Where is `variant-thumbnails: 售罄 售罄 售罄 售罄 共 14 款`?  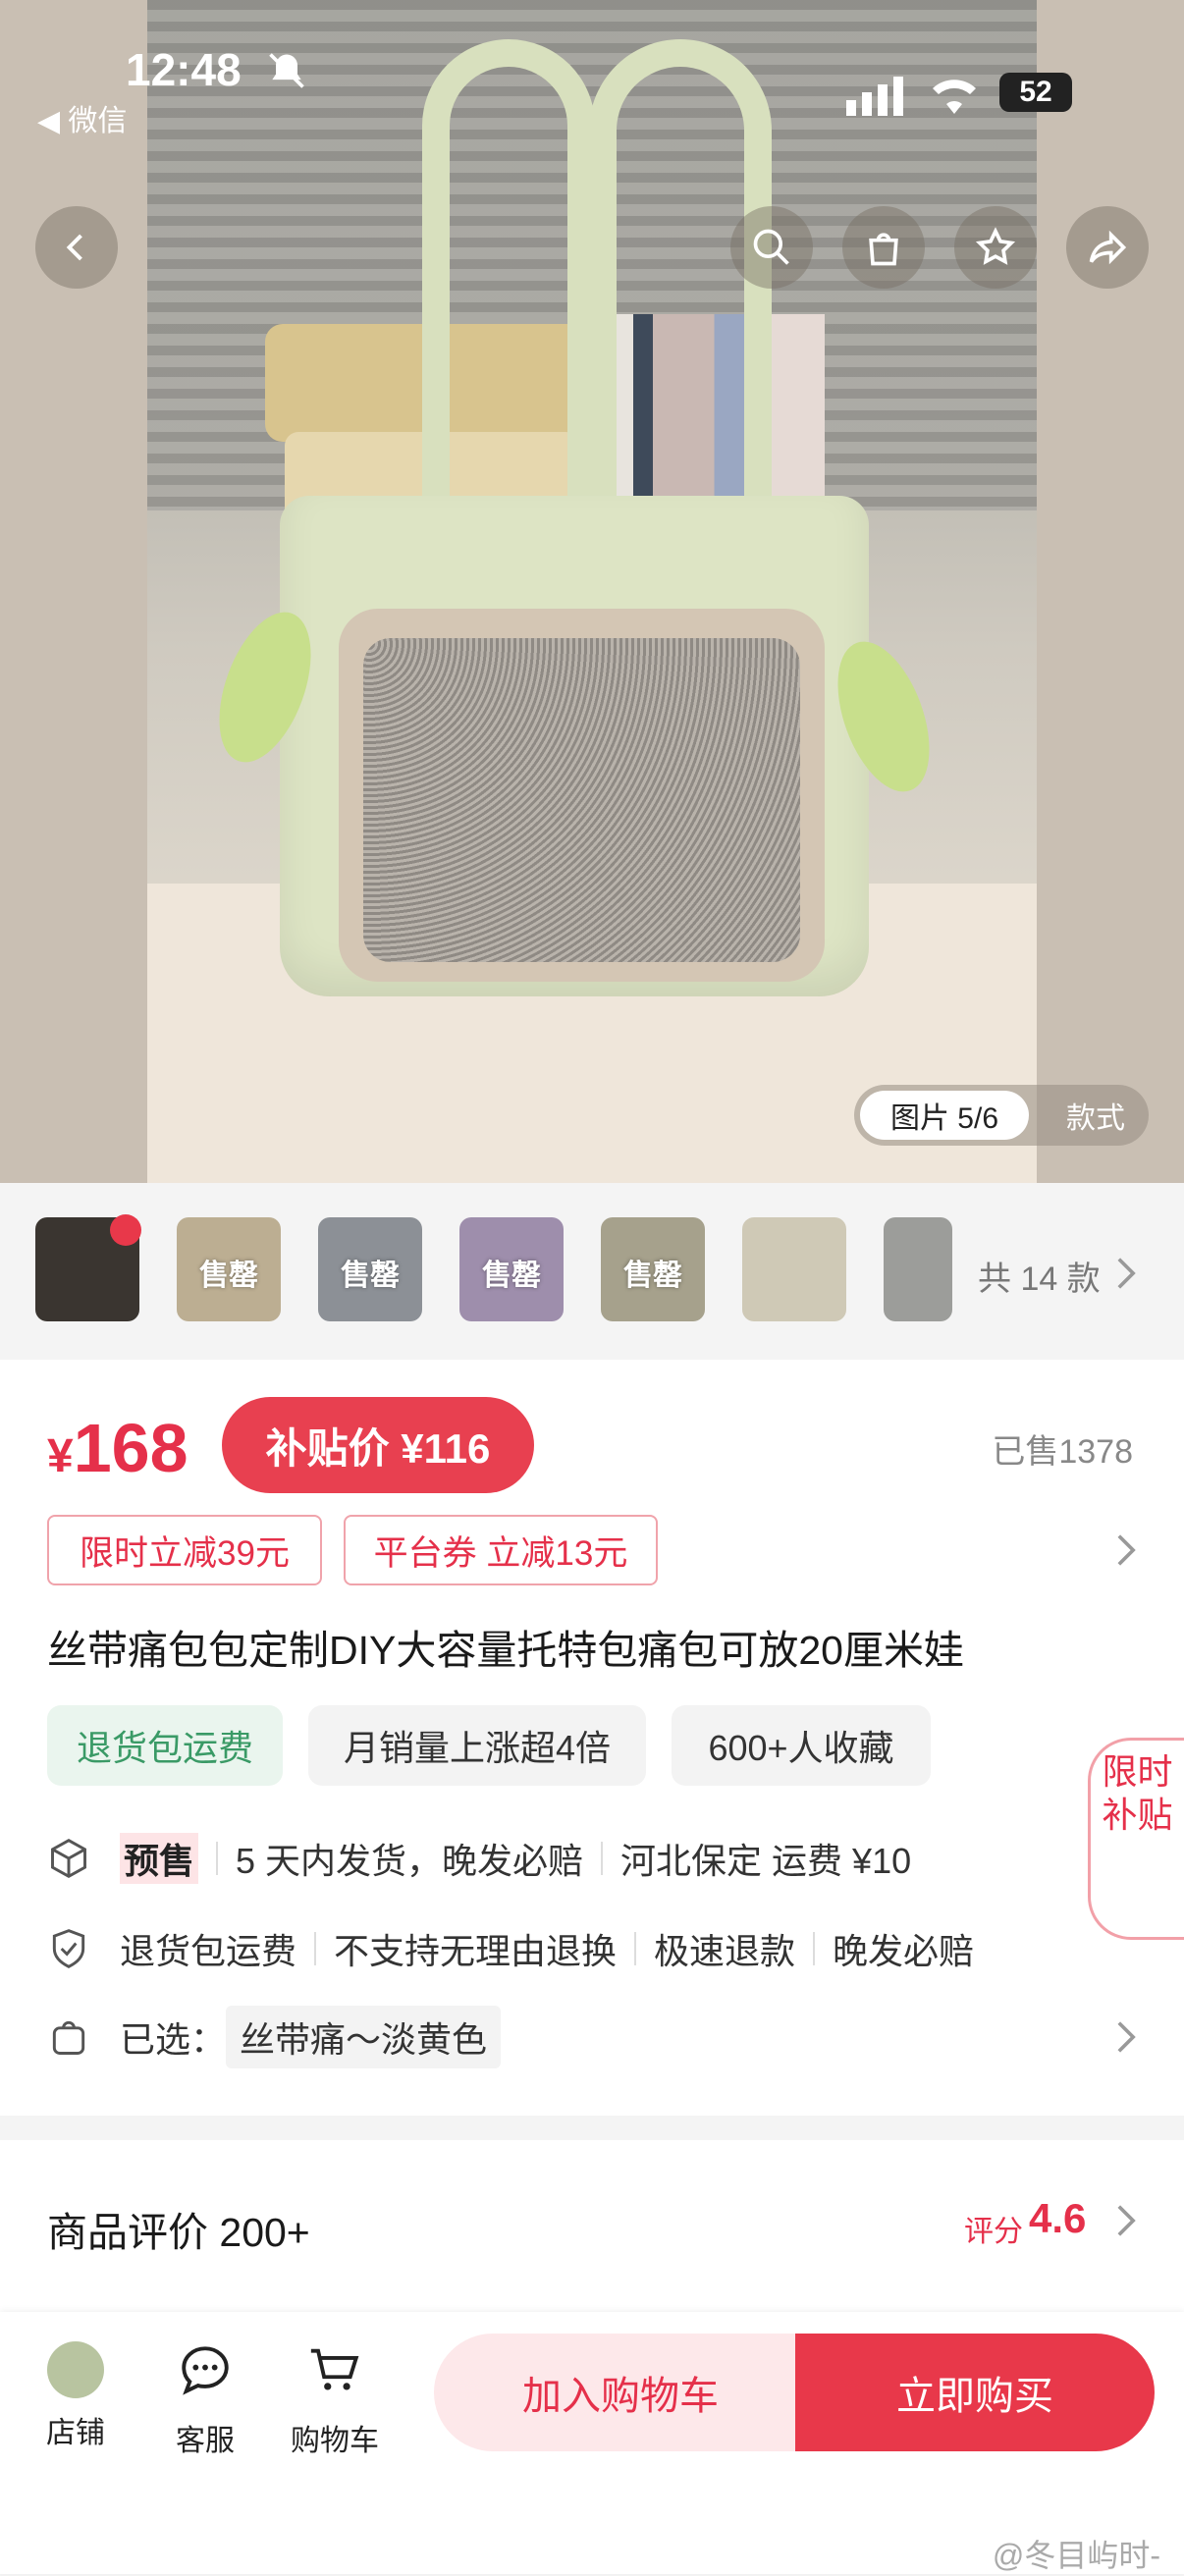
variant-thumbnails: 售罄 售罄 售罄 售罄 共 14 款 is located at coordinates (592, 1271).